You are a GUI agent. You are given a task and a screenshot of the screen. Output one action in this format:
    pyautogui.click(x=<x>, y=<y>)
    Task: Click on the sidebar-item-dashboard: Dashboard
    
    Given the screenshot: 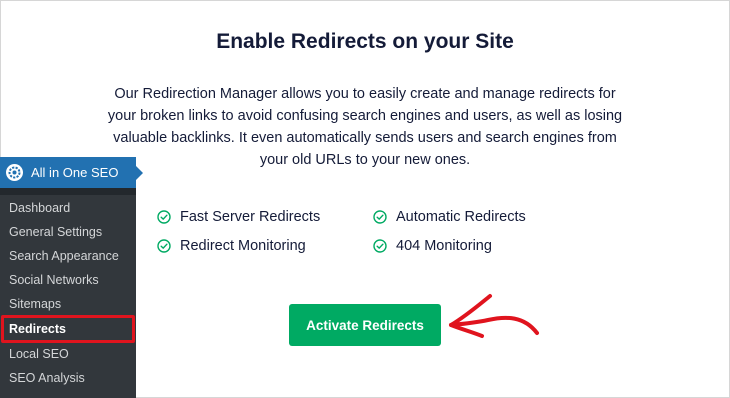 What is the action you would take?
    pyautogui.click(x=39, y=208)
    